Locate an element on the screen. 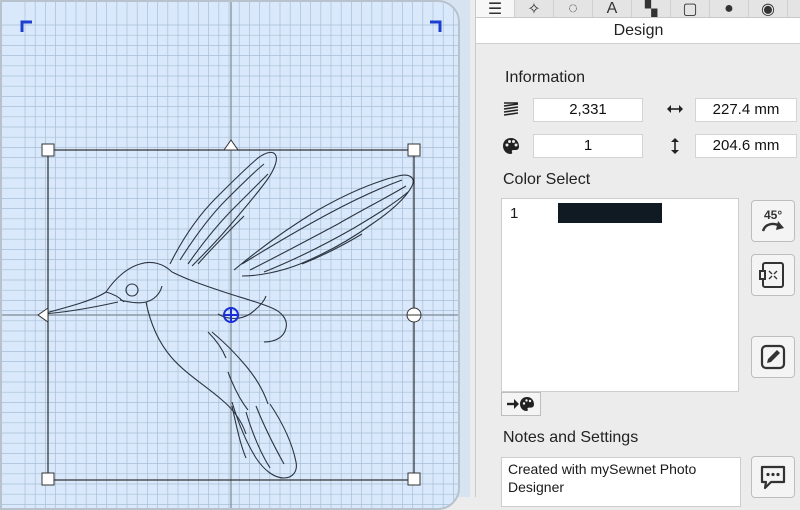 Image resolution: width=800 pixels, height=510 pixels. sphere-icon: ● is located at coordinates (729, 8).